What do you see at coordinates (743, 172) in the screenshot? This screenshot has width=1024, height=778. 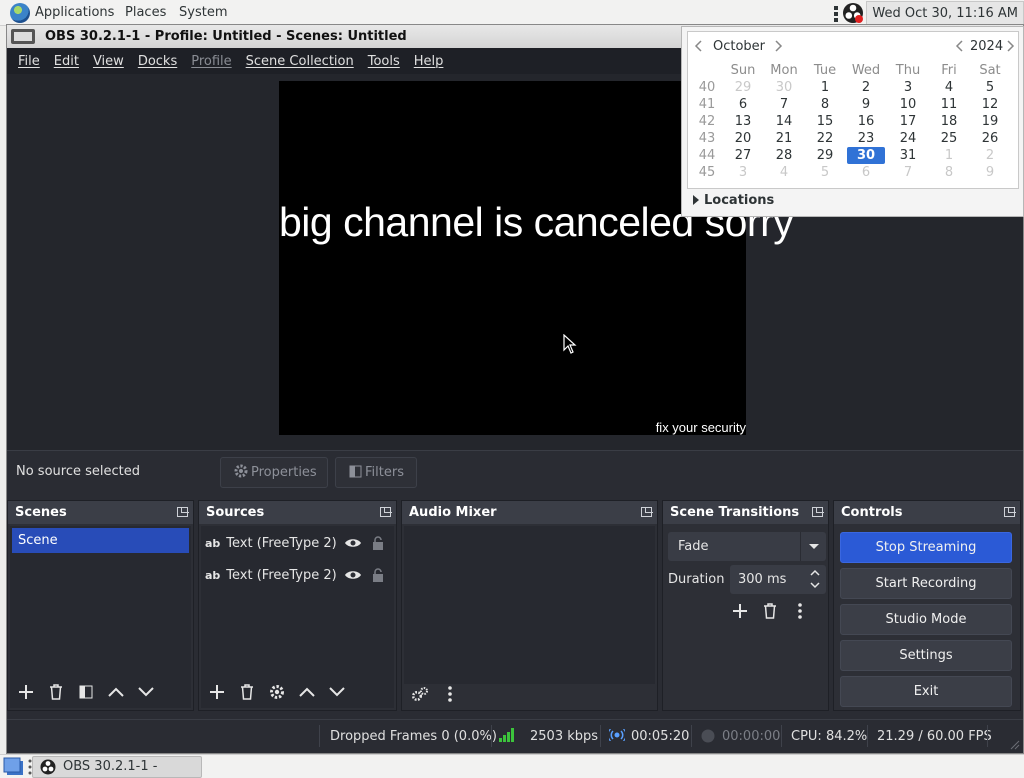 I see `calendar-day: 3` at bounding box center [743, 172].